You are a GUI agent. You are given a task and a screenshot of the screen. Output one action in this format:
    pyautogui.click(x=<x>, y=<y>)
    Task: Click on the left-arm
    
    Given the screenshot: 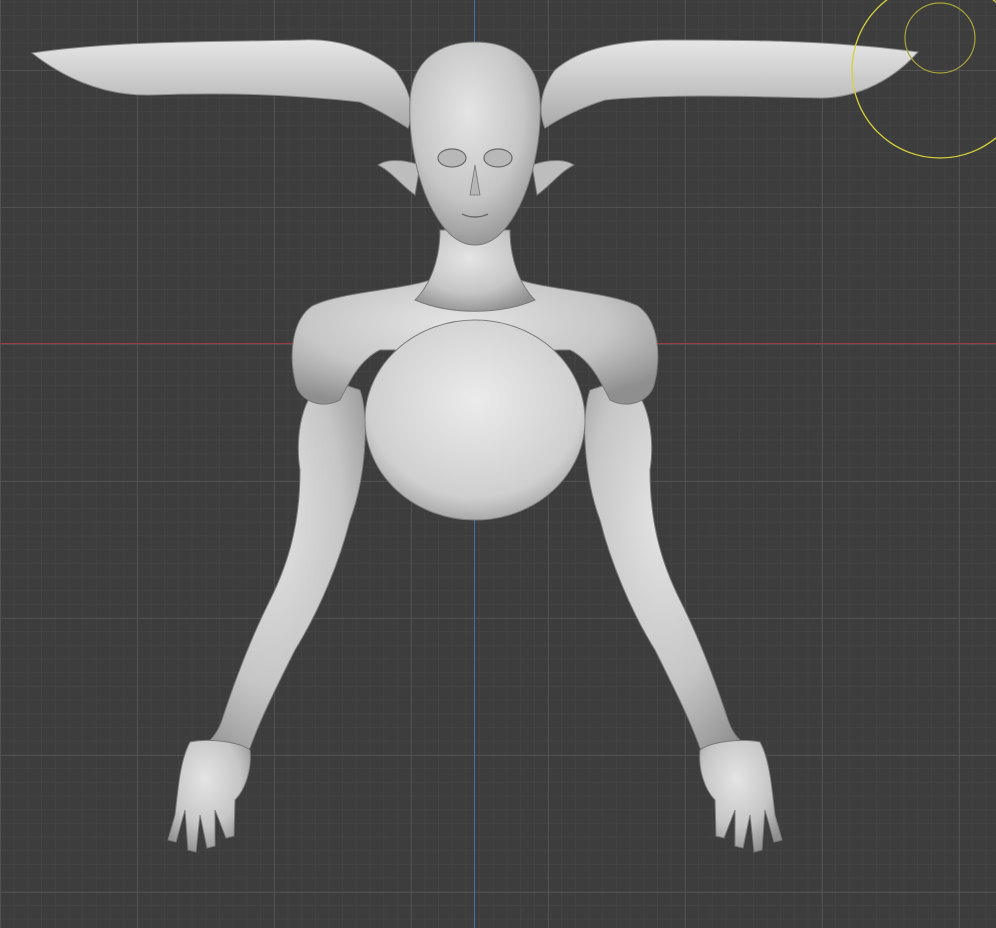 What is the action you would take?
    pyautogui.click(x=277, y=578)
    